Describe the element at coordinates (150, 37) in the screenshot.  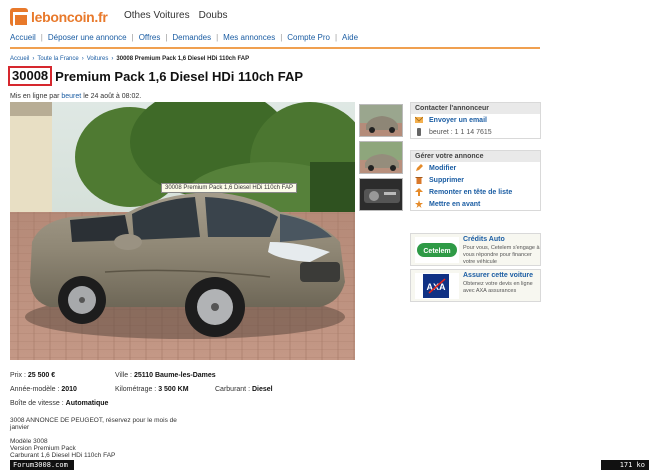
I see `nav-offres: Offres` at that location.